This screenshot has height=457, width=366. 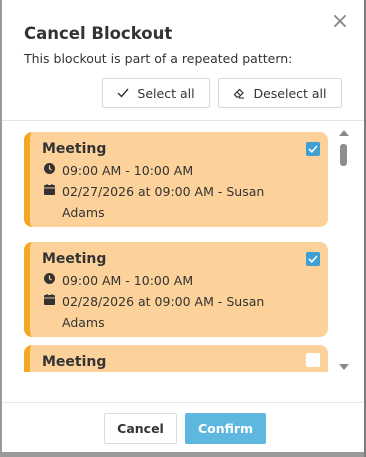 What do you see at coordinates (344, 367) in the screenshot?
I see `scroll-down-arrow-icon` at bounding box center [344, 367].